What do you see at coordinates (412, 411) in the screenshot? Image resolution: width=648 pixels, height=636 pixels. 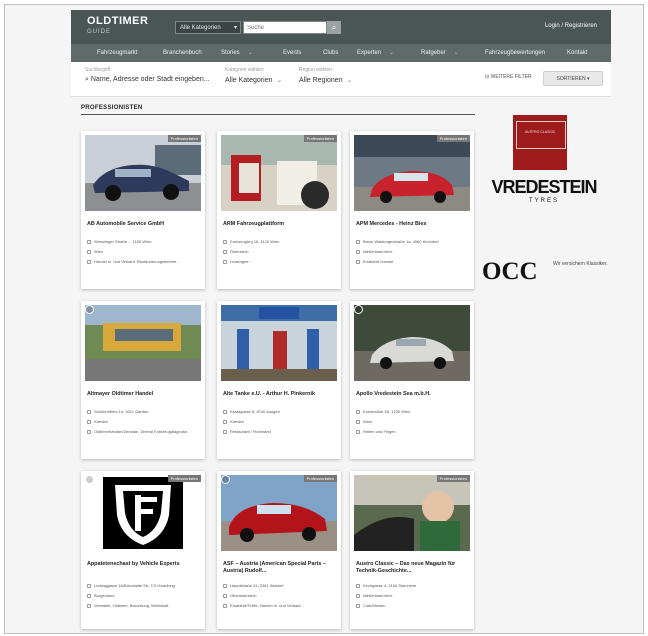 I see `listing-address: Kolomaßstr 56, 1230 Wien` at bounding box center [412, 411].